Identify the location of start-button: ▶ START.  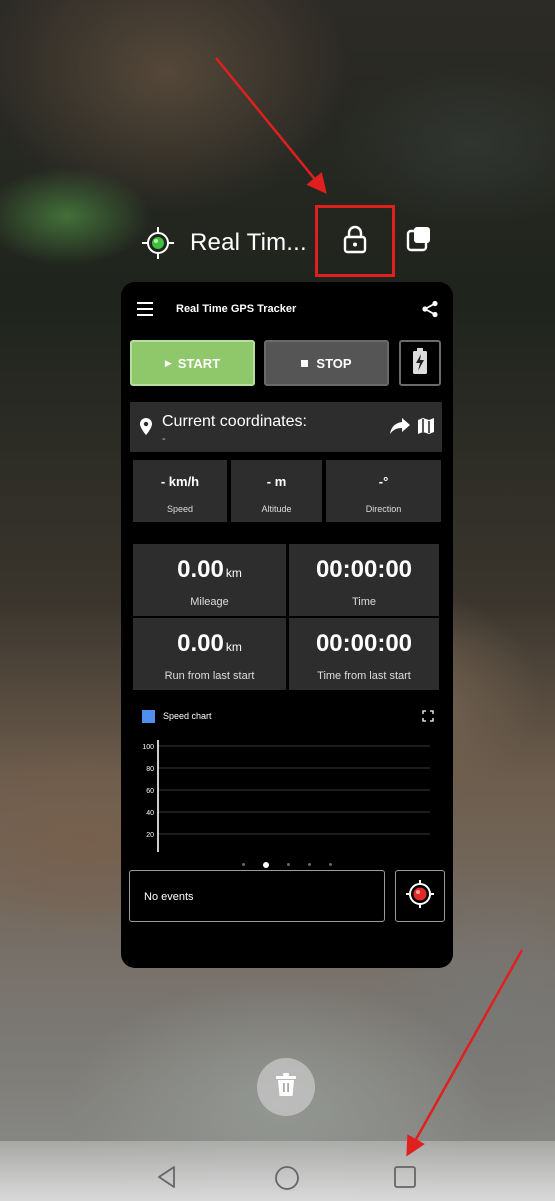
(192, 363).